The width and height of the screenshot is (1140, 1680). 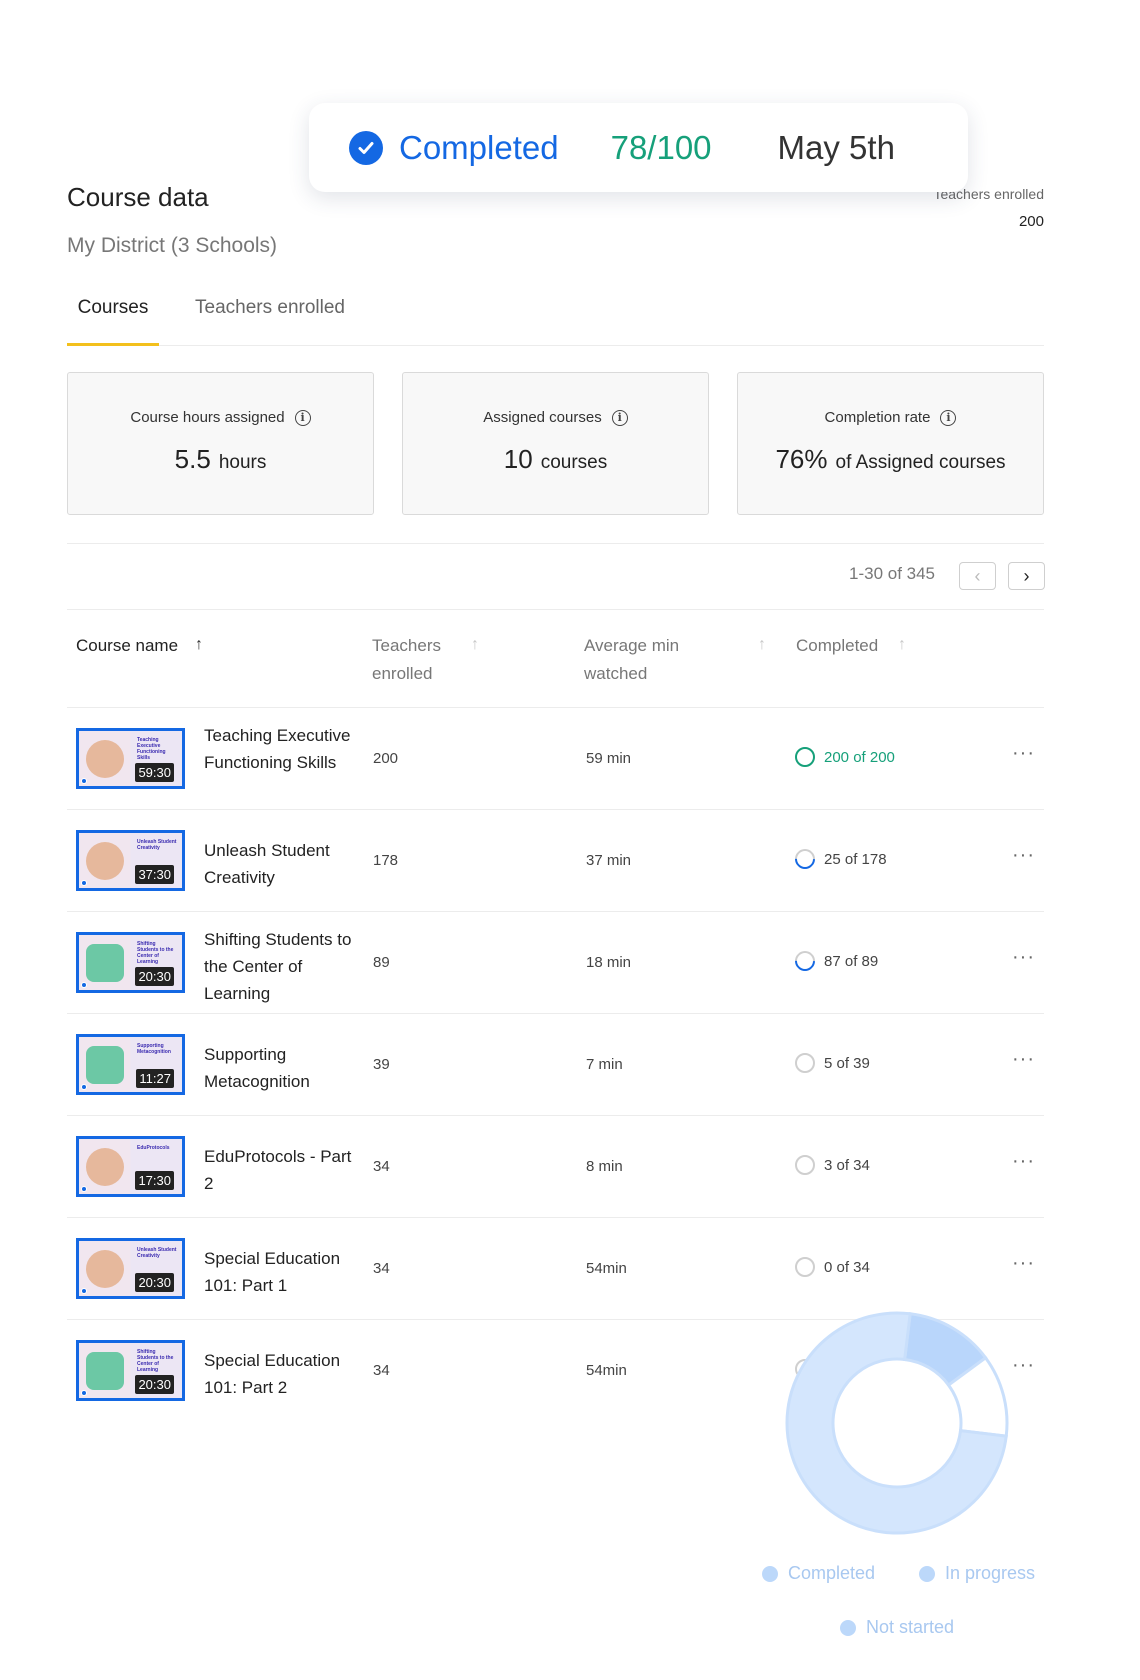 What do you see at coordinates (386, 860) in the screenshot?
I see `teachers-enrolled-cell: 178` at bounding box center [386, 860].